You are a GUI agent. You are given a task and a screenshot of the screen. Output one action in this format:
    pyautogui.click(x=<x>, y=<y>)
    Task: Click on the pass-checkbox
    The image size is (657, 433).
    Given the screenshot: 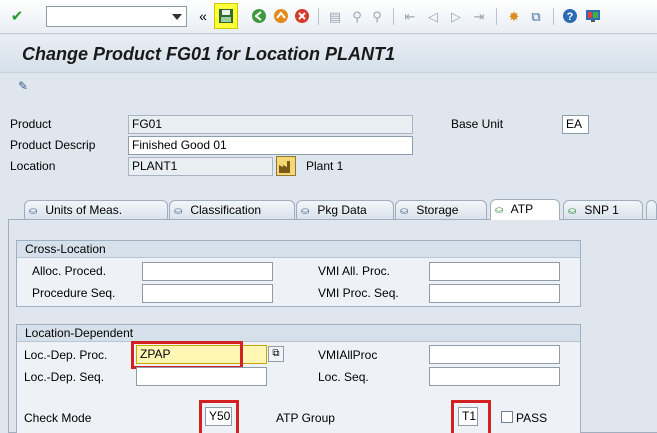 What is the action you would take?
    pyautogui.click(x=507, y=417)
    